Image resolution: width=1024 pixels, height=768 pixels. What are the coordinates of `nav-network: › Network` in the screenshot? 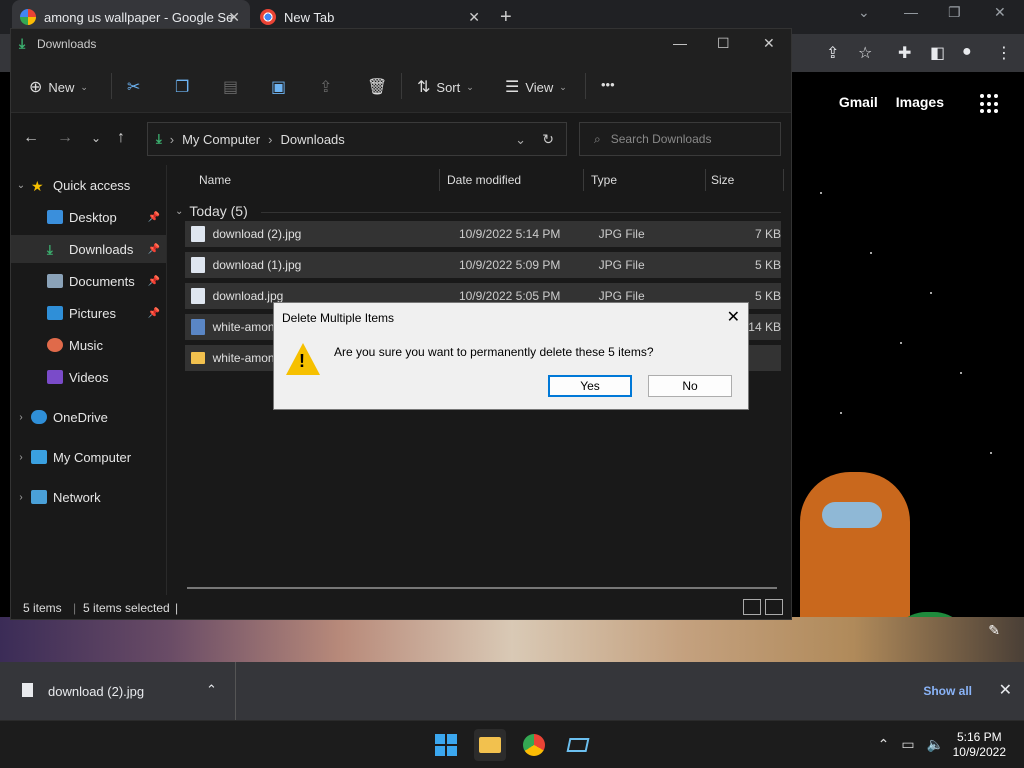 It's located at (88, 497).